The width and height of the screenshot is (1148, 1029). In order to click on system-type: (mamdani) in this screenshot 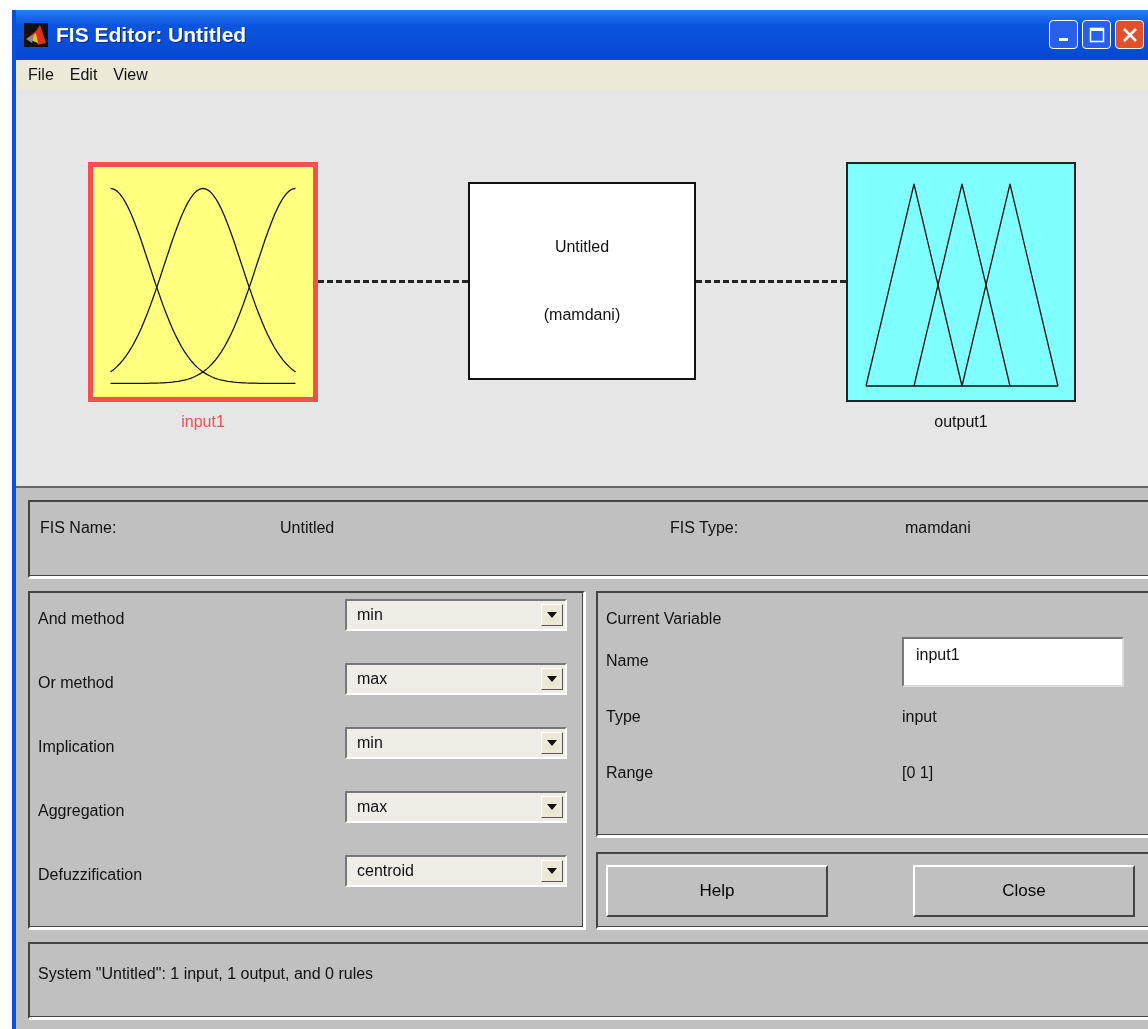, I will do `click(582, 314)`.